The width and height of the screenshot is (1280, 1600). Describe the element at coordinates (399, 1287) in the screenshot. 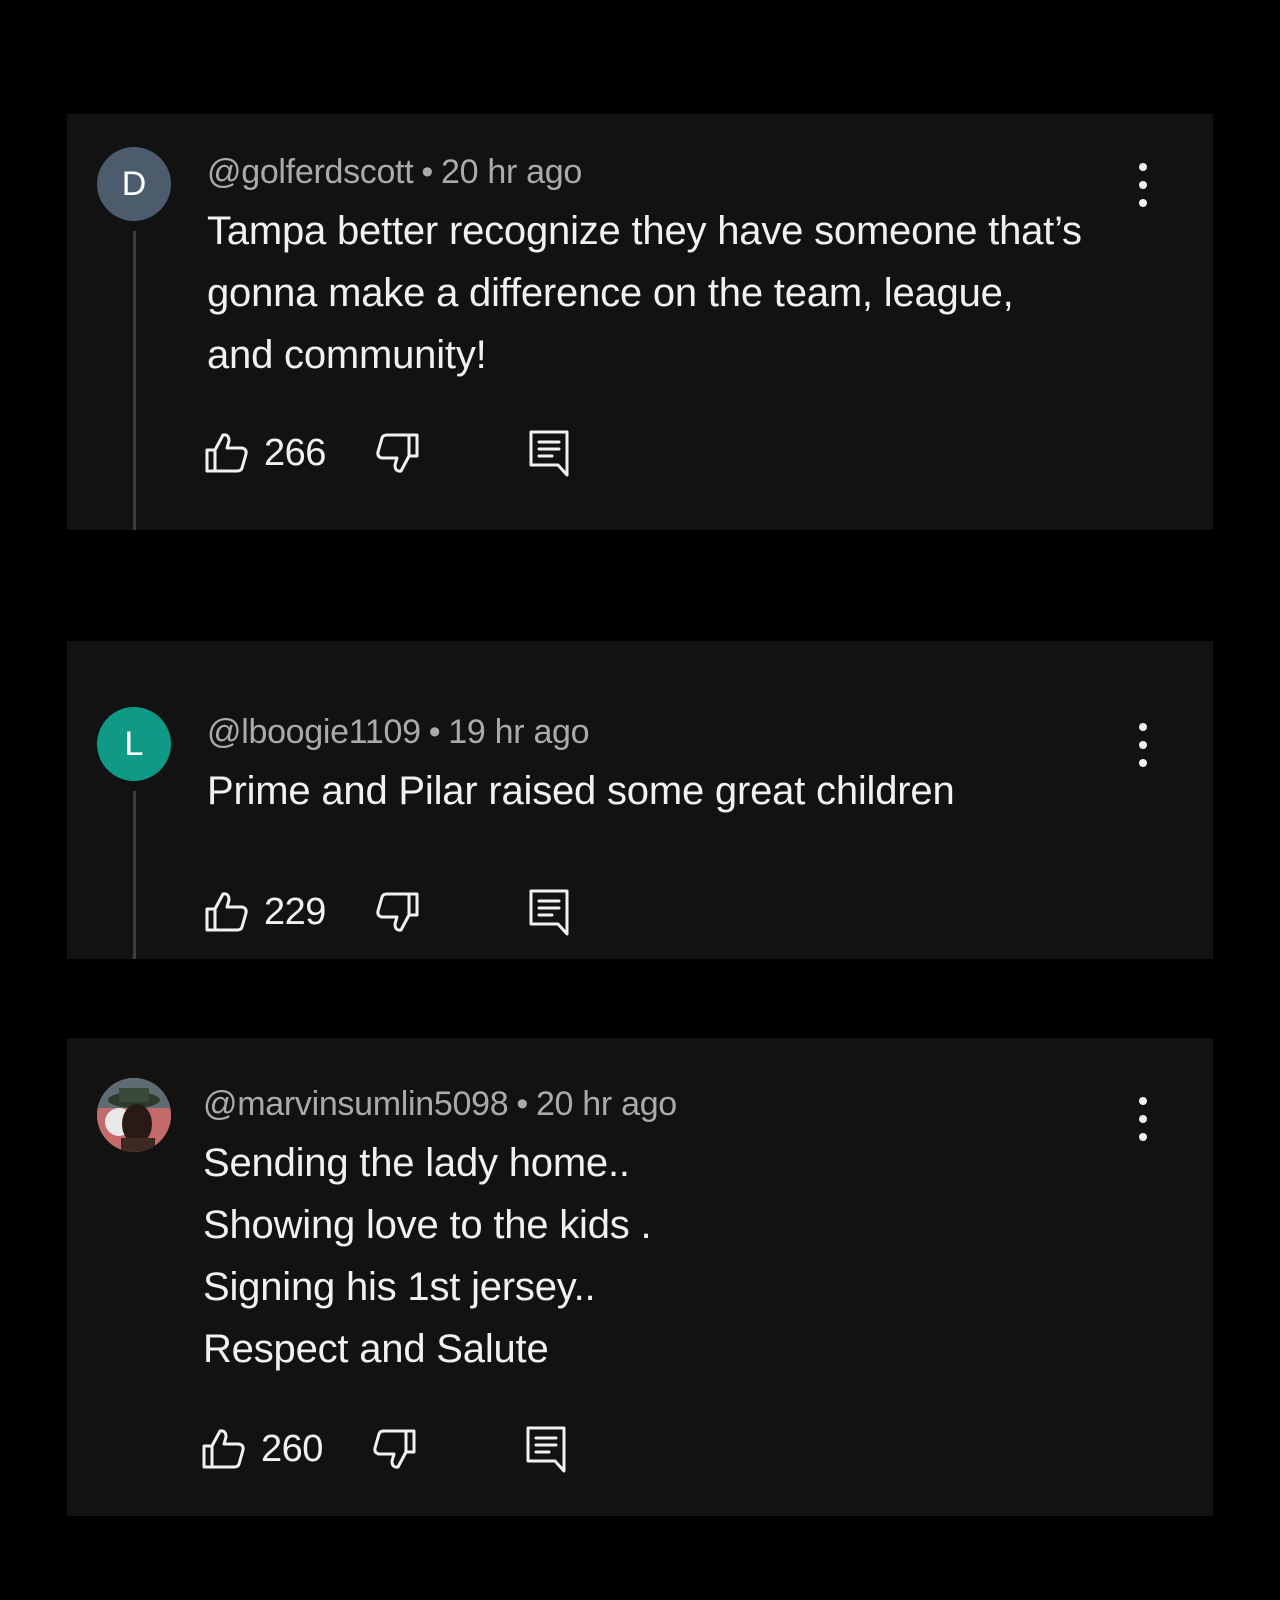

I see `comment-text-line: Signing his 1st jersey..` at that location.